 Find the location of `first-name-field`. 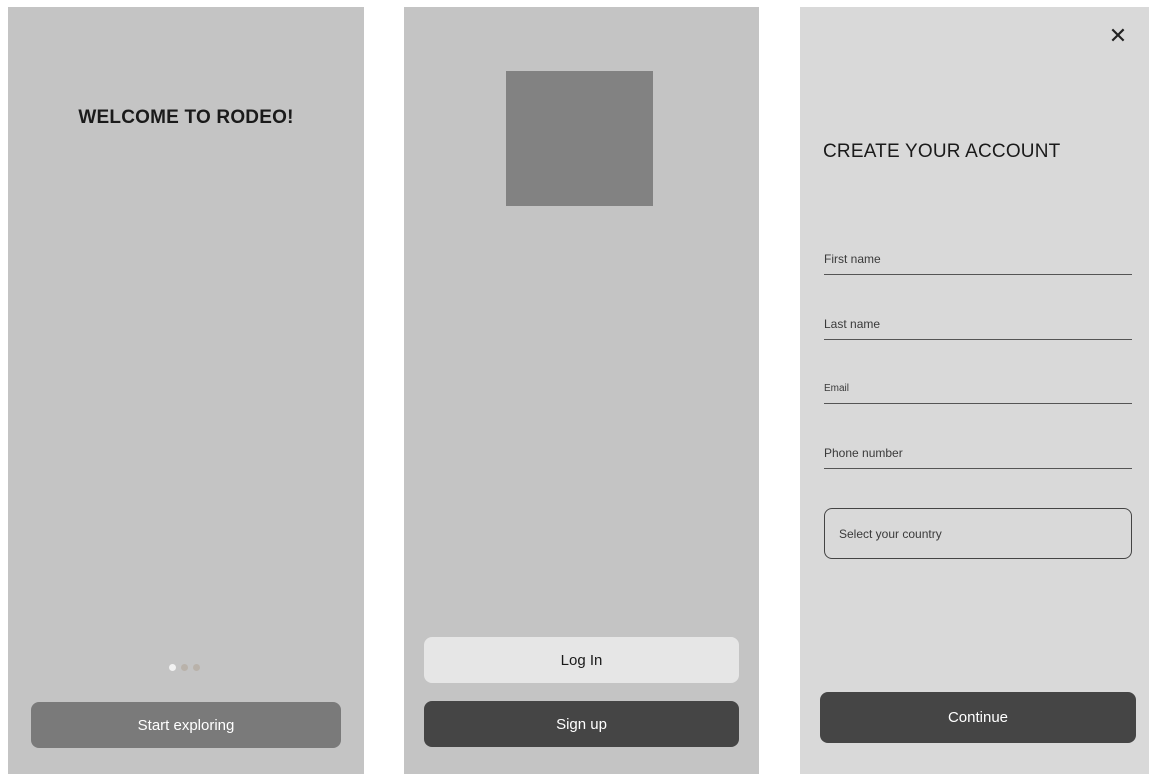

first-name-field is located at coordinates (978, 262).